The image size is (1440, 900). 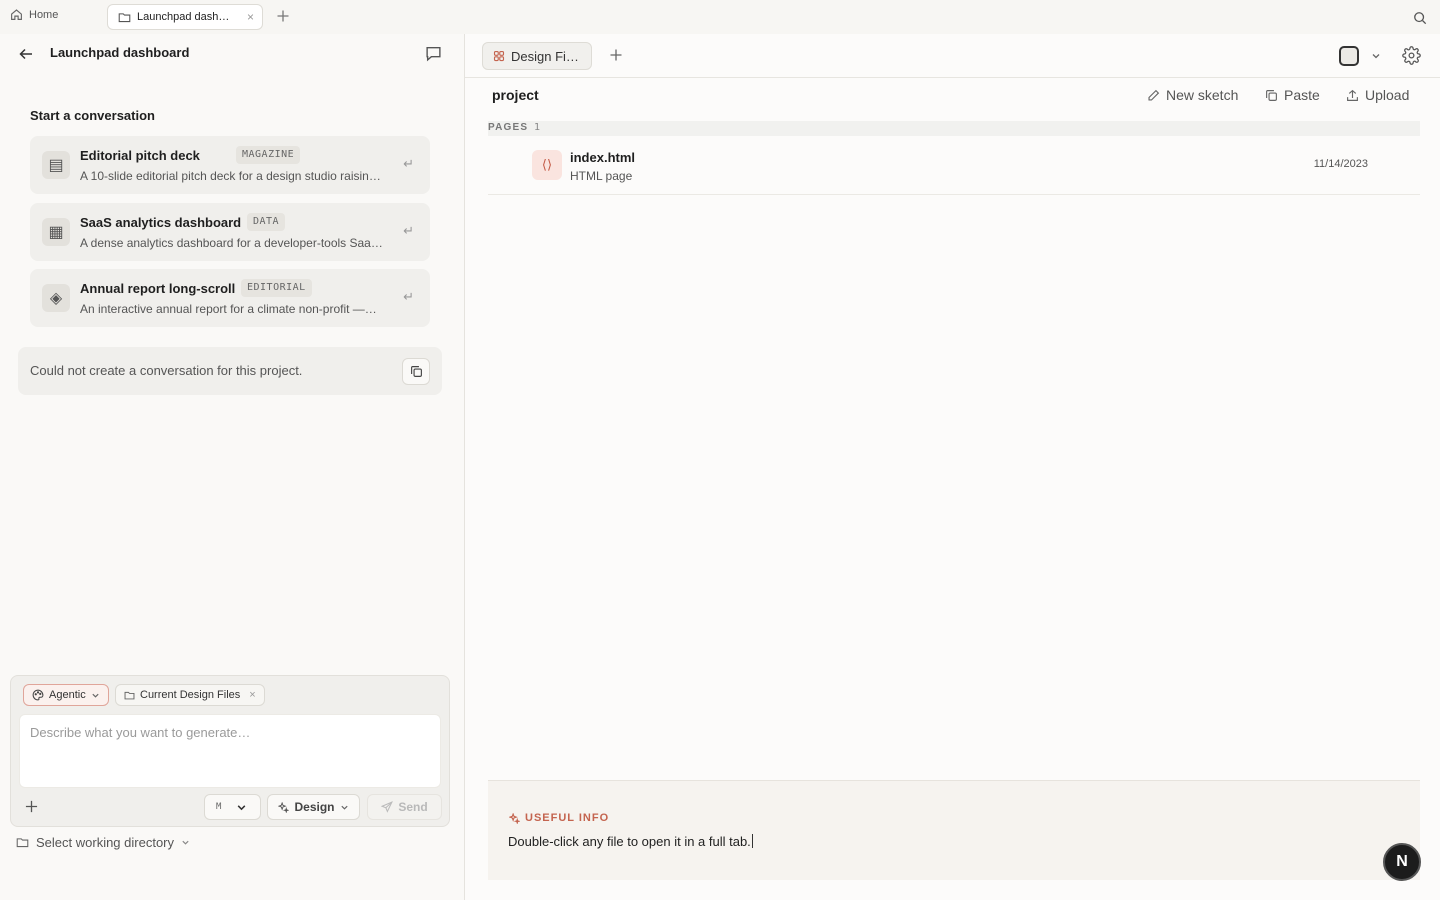 I want to click on send-icon, so click(x=387, y=807).